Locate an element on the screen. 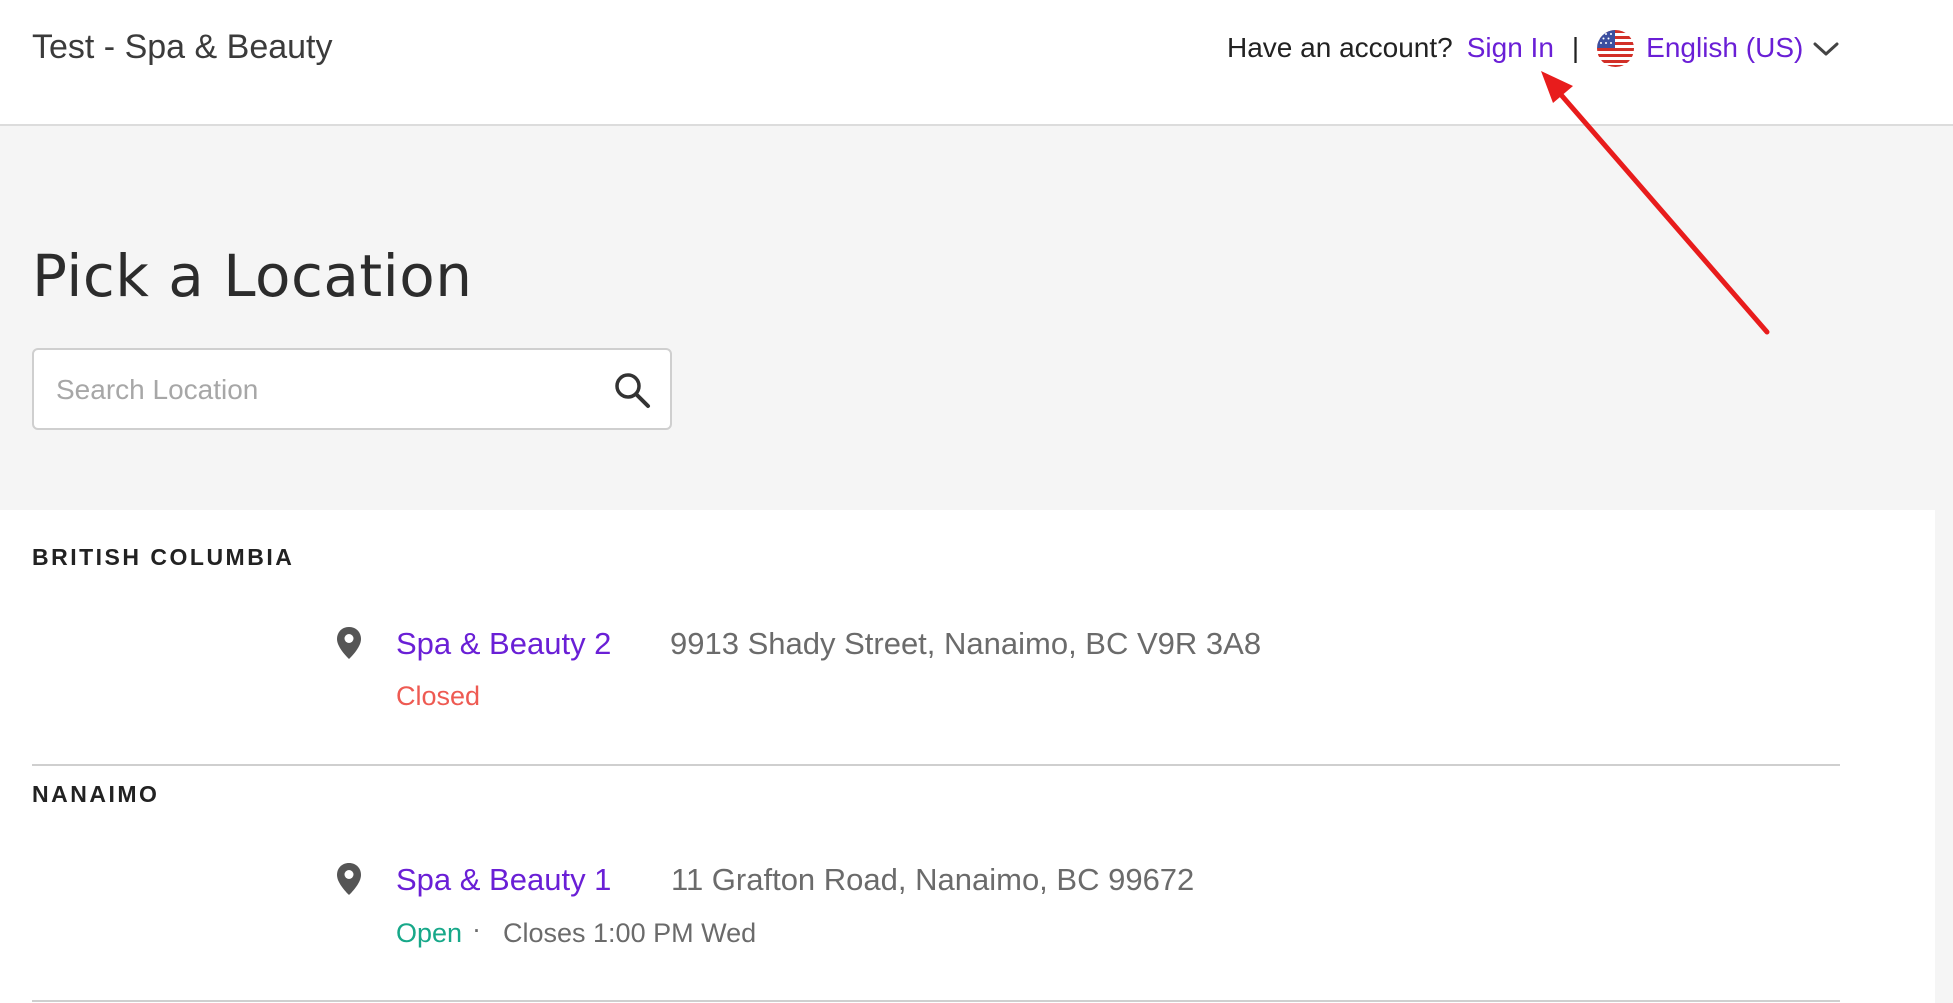 The width and height of the screenshot is (1953, 1003). chevron-down-icon is located at coordinates (1826, 48).